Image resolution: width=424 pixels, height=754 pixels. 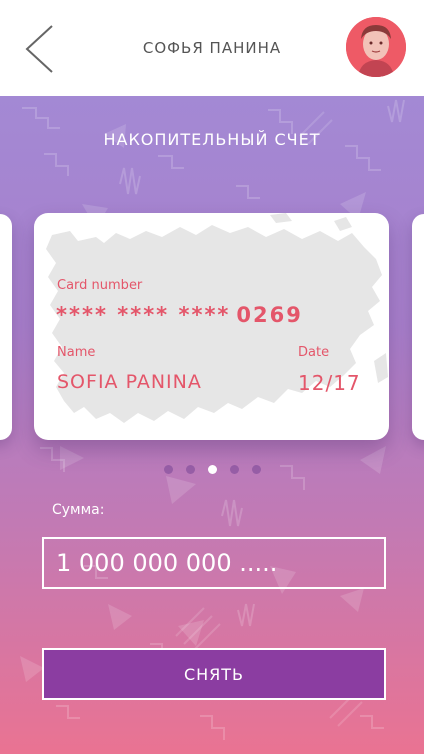 I want to click on carousel-dots, so click(x=212, y=469).